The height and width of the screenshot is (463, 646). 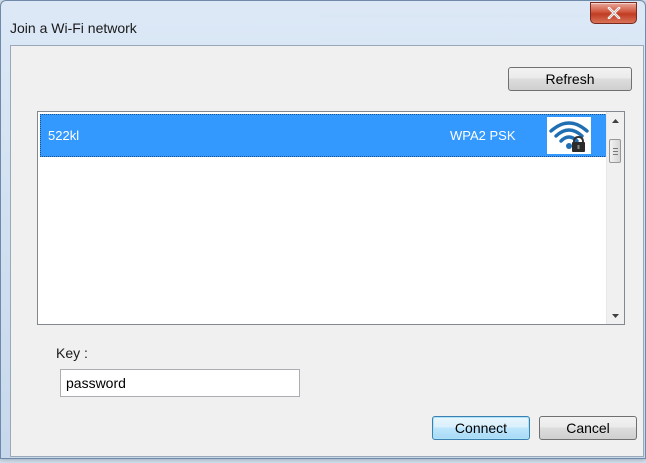 What do you see at coordinates (64, 135) in the screenshot?
I see `network-ssid: 522kl` at bounding box center [64, 135].